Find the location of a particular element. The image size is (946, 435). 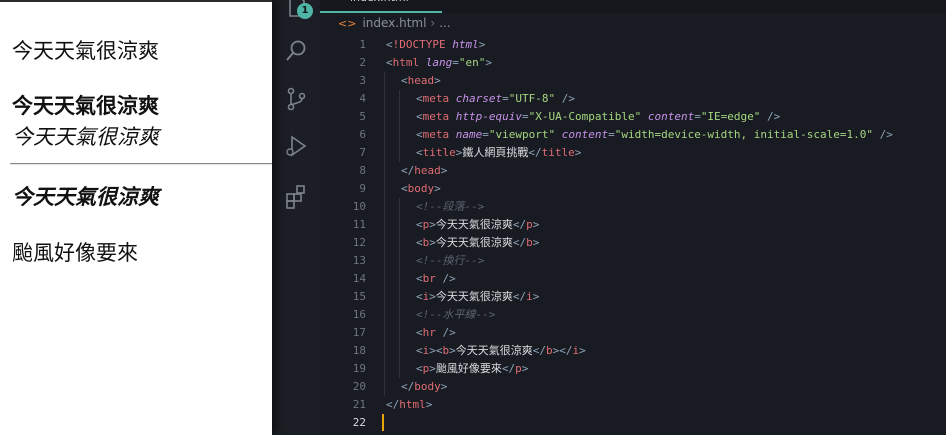

preview-paragraph-1: 今天天氣很涼爽 is located at coordinates (85, 51).